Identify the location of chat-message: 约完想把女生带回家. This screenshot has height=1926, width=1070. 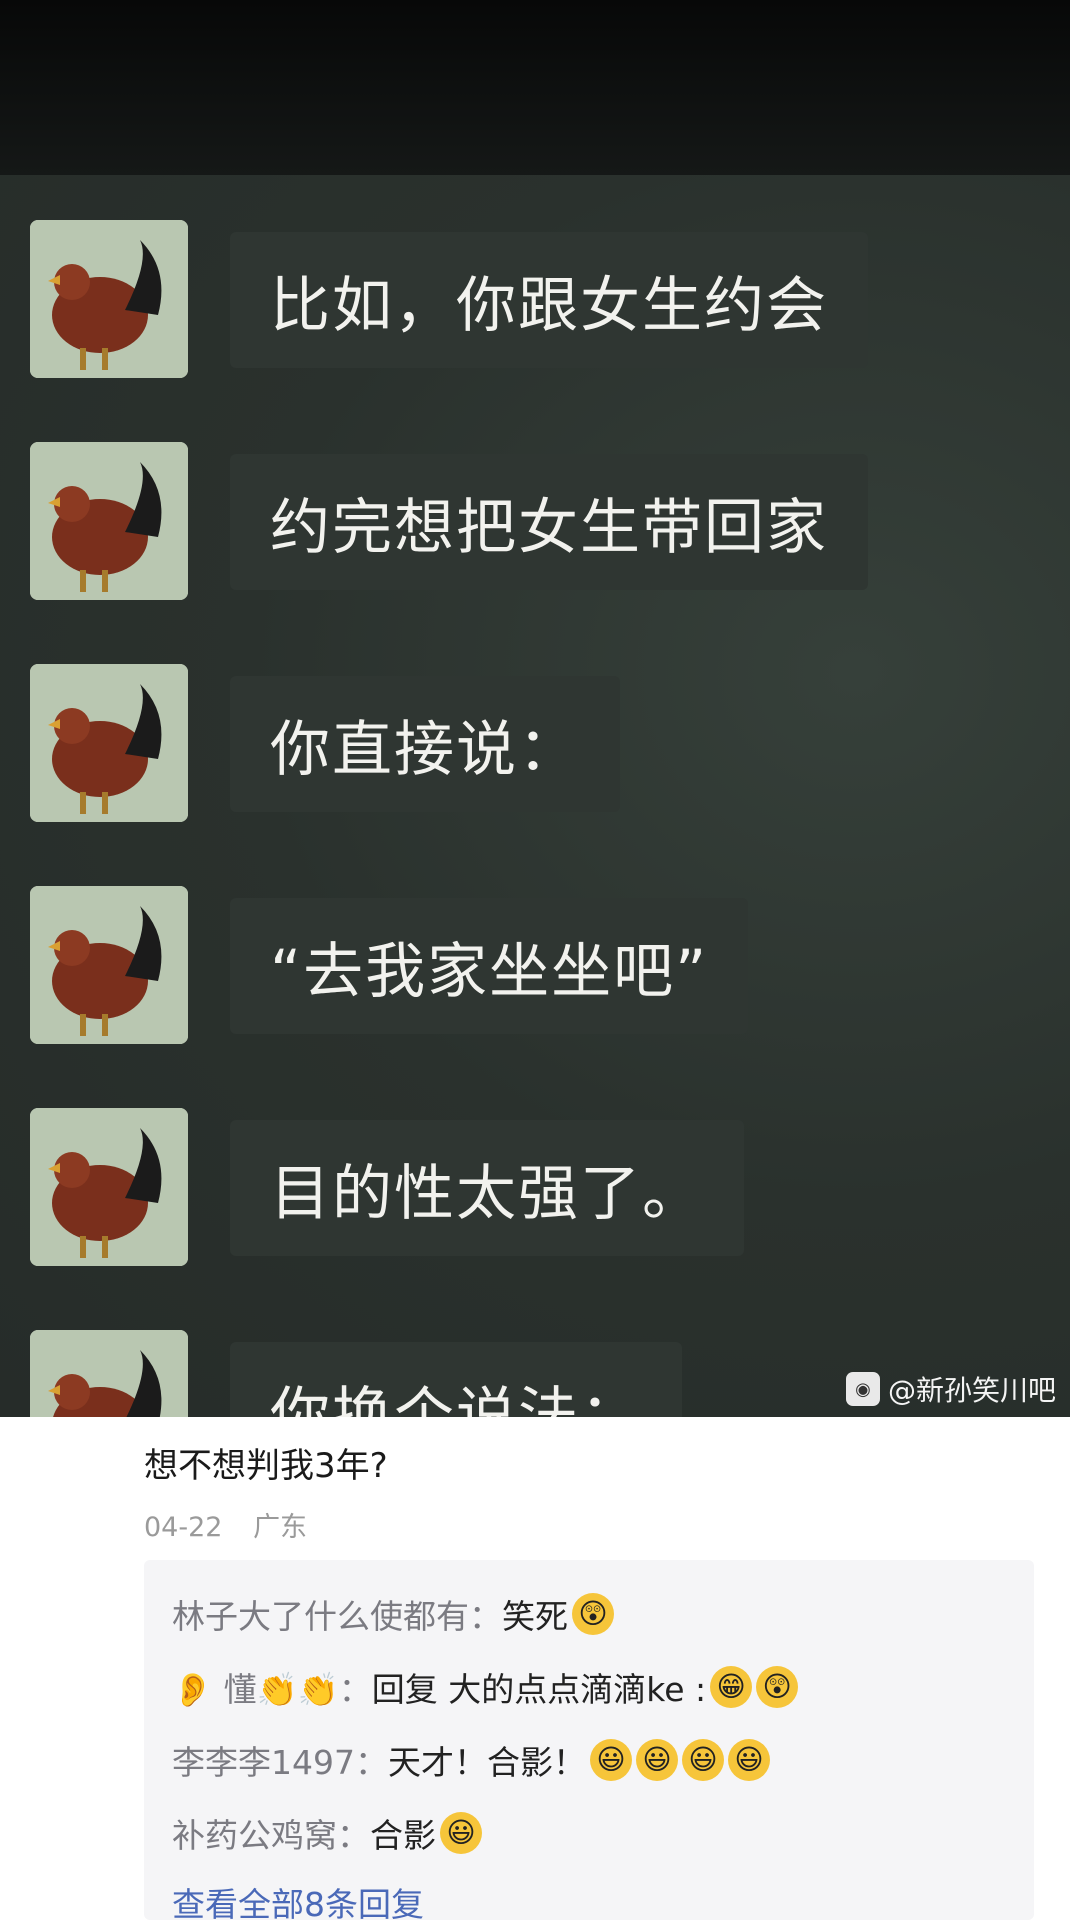
(530, 522).